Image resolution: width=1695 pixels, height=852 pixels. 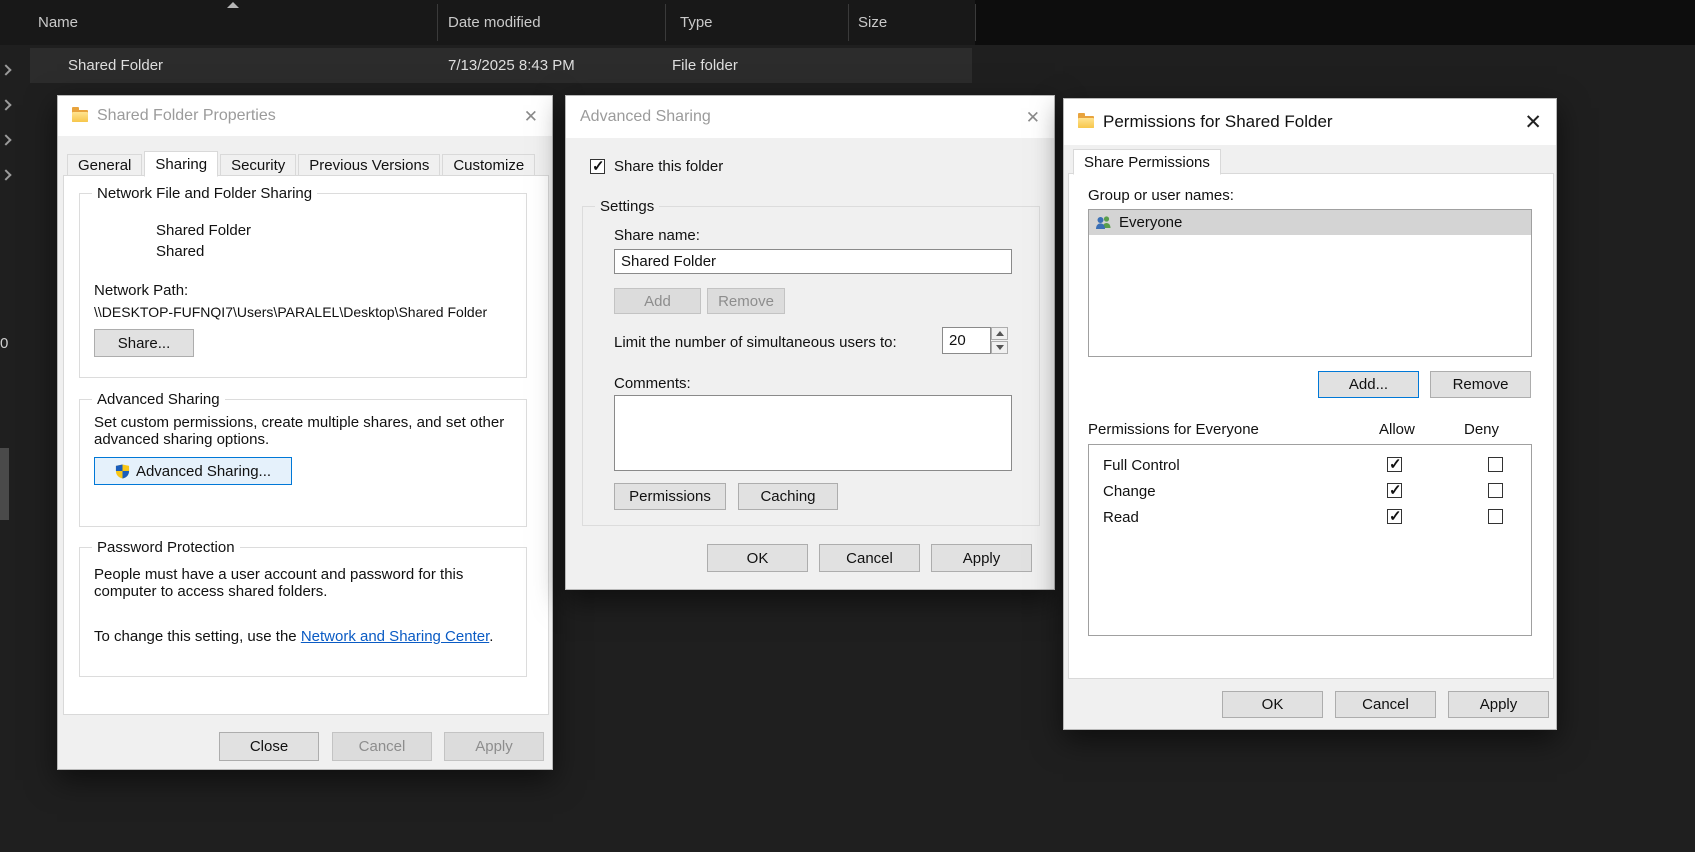 What do you see at coordinates (1480, 384) in the screenshot?
I see `remove-user-button: Remove` at bounding box center [1480, 384].